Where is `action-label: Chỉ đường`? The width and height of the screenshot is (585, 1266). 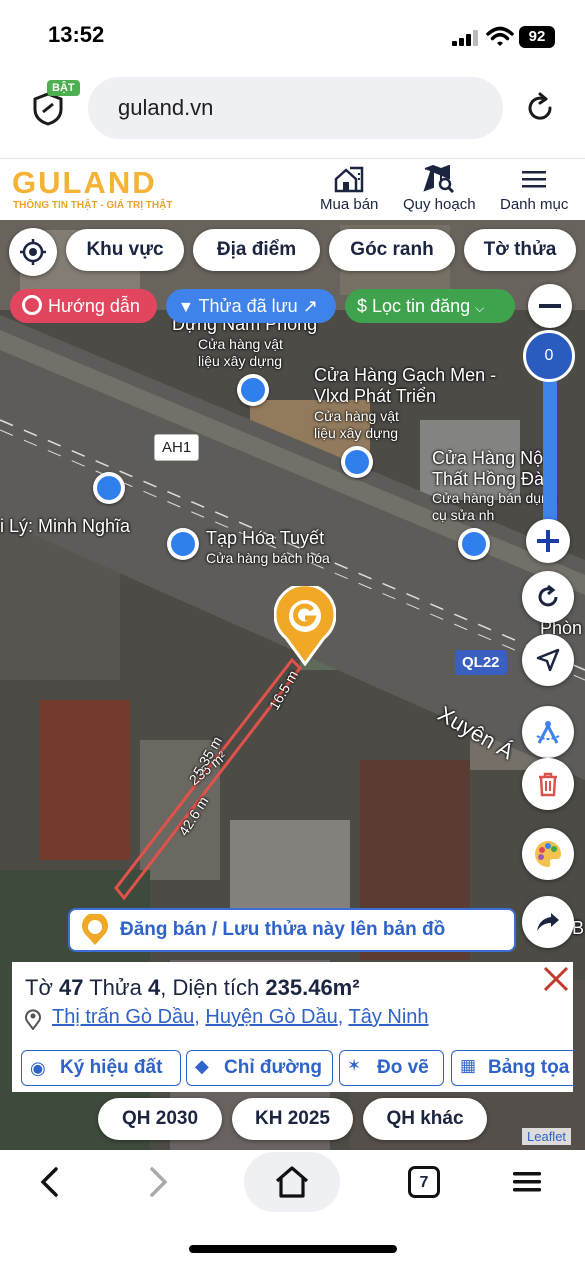 action-label: Chỉ đường is located at coordinates (273, 1067).